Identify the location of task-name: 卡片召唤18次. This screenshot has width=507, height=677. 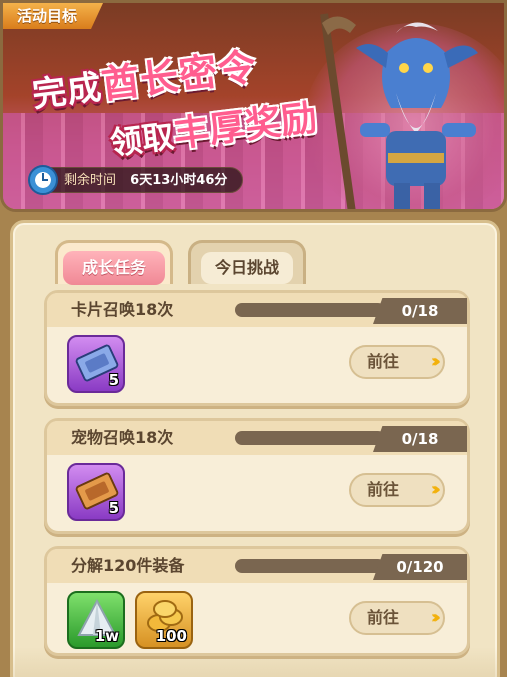
(122, 309).